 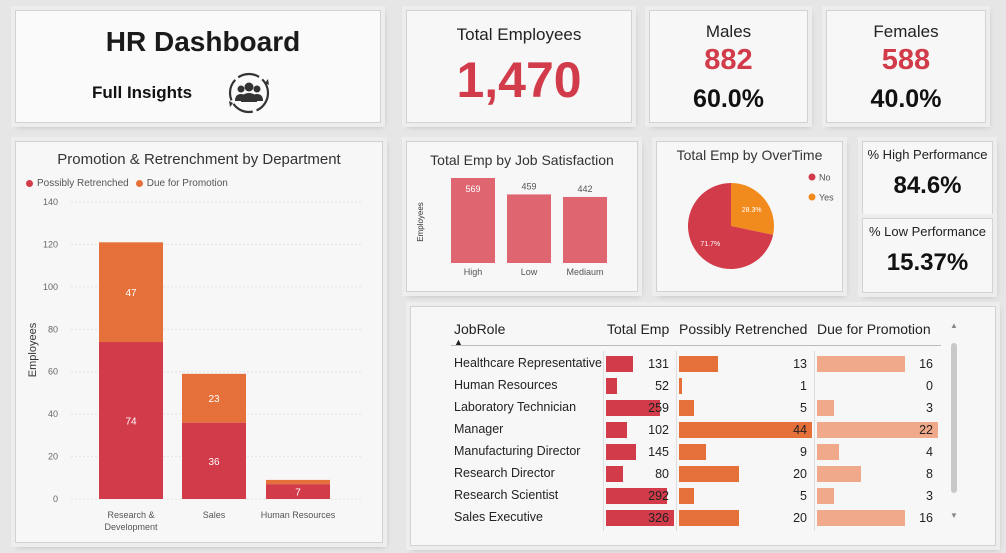 What do you see at coordinates (529, 272) in the screenshot?
I see `x-tick-label: Low` at bounding box center [529, 272].